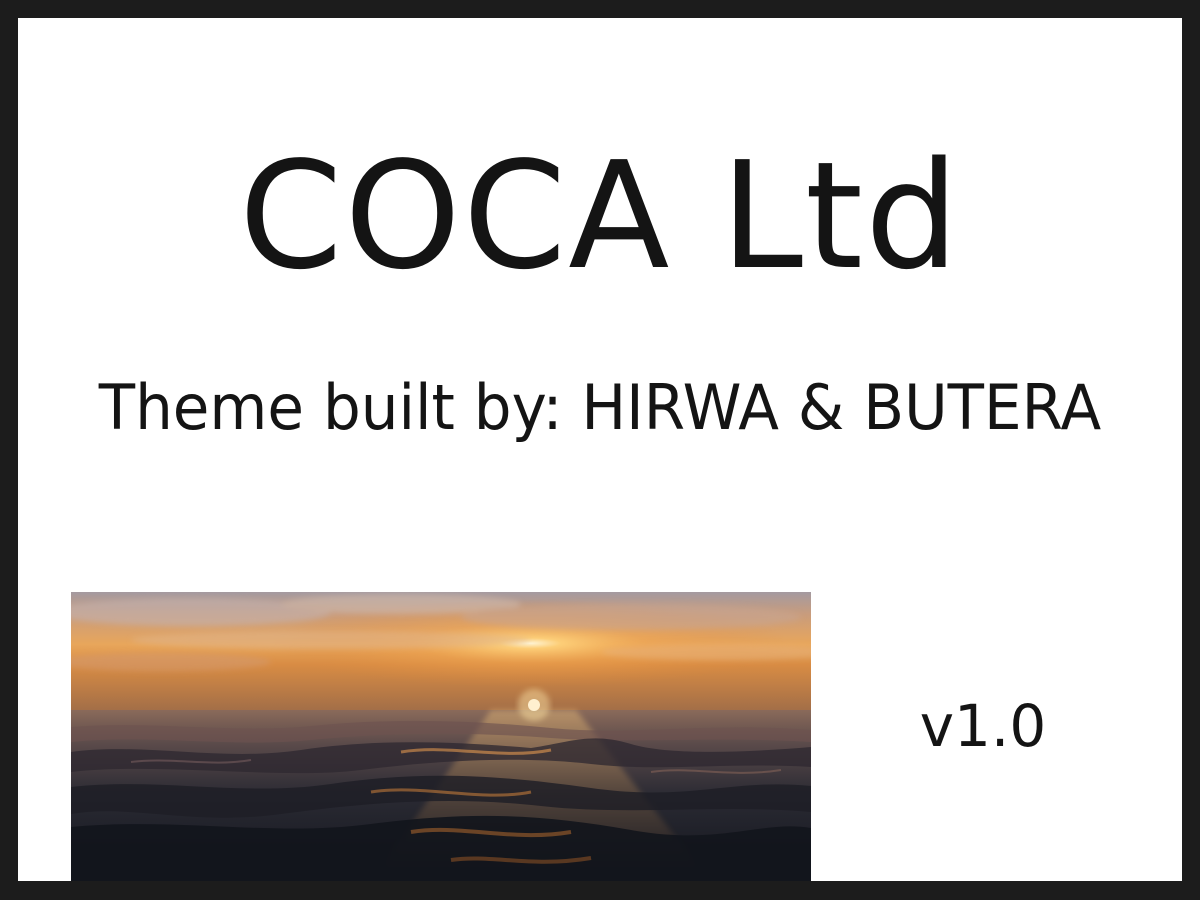 This screenshot has width=1200, height=900. I want to click on slide-subtitle: Theme built by: HIRWA & BUTERA, so click(600, 407).